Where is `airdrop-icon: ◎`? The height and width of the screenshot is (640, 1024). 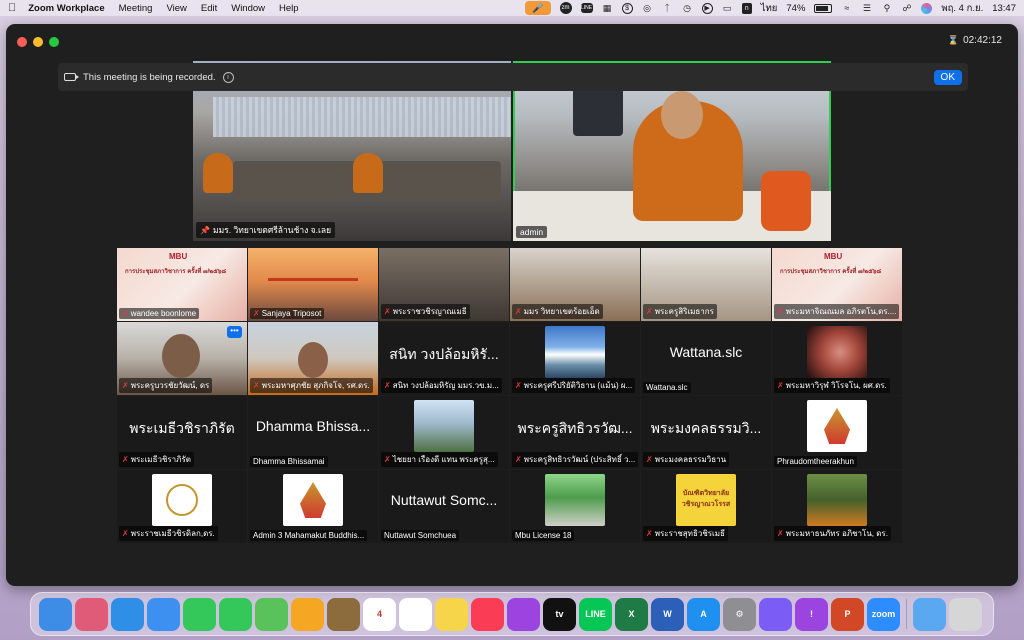 airdrop-icon: ◎ is located at coordinates (647, 8).